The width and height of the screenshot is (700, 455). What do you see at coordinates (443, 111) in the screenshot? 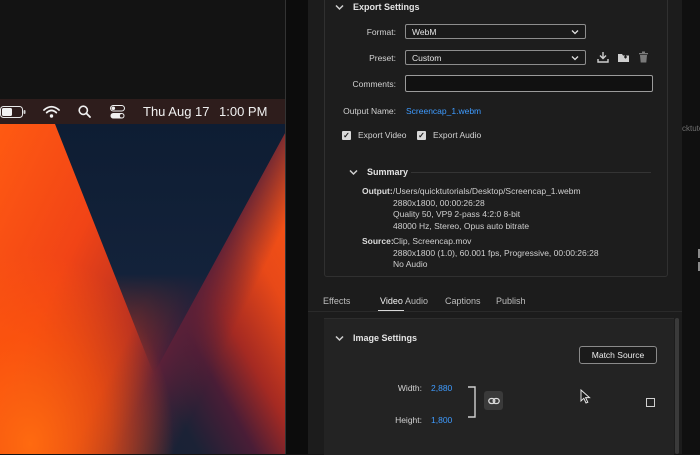
I see `output-name-link: Screencap_1.webm` at bounding box center [443, 111].